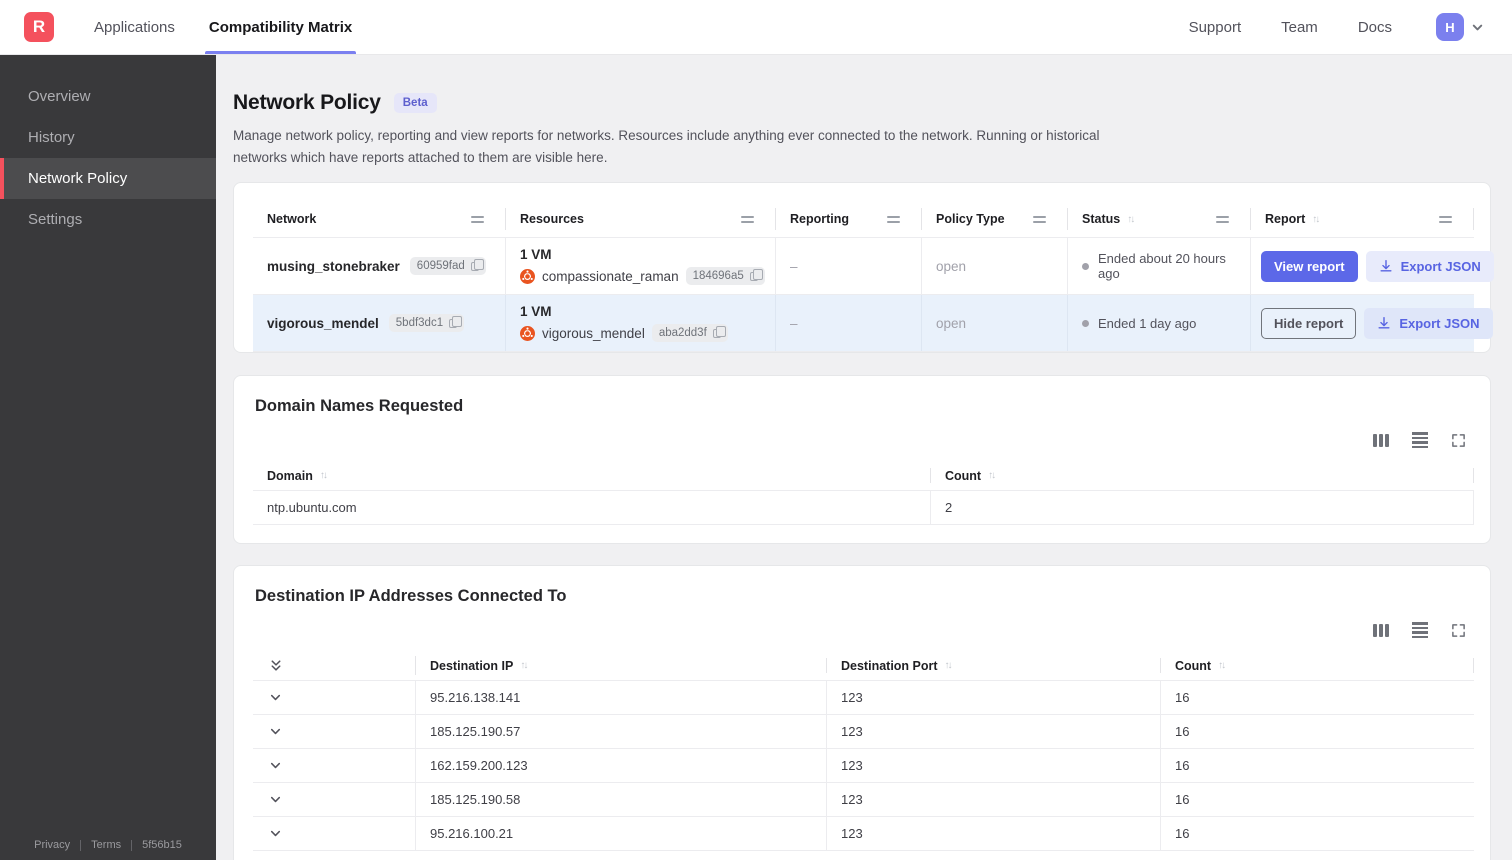 This screenshot has height=860, width=1512. What do you see at coordinates (419, 323) in the screenshot?
I see `network-id: 5bdf3dc1` at bounding box center [419, 323].